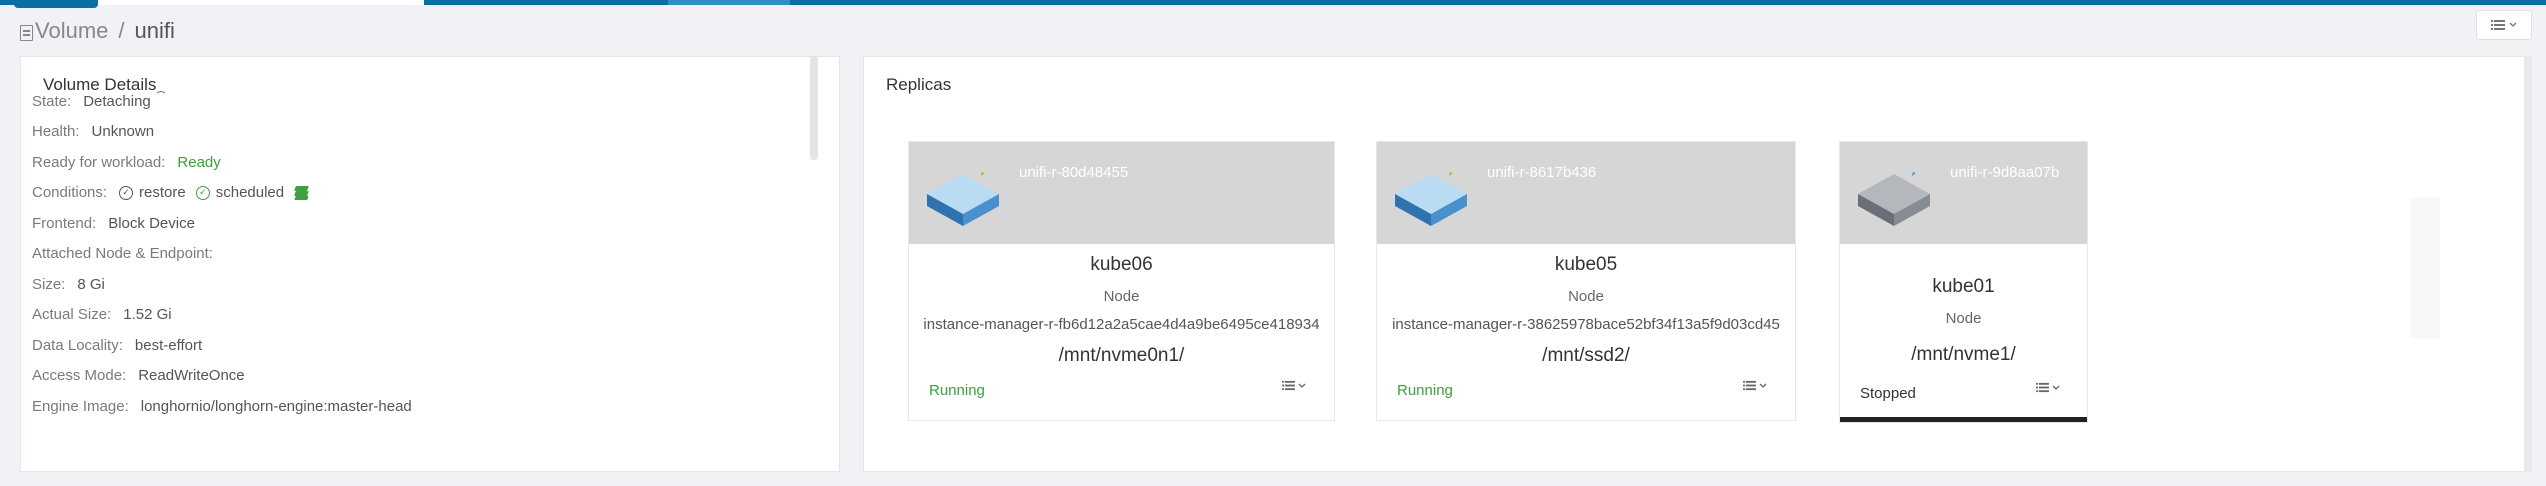 This screenshot has height=486, width=2546. What do you see at coordinates (147, 315) in the screenshot?
I see `actual-size-value: 1.52 Gi` at bounding box center [147, 315].